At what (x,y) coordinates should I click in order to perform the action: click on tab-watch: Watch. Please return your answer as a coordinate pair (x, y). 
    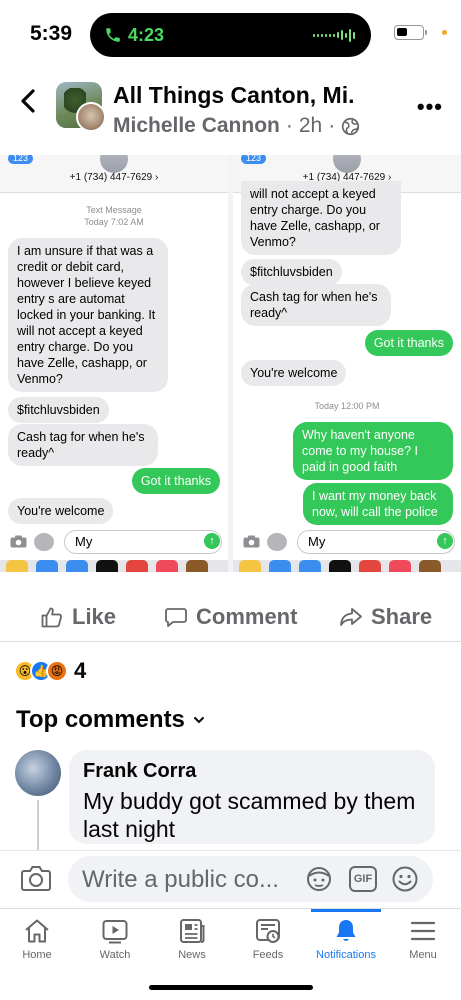
    Looking at the image, I should click on (115, 939).